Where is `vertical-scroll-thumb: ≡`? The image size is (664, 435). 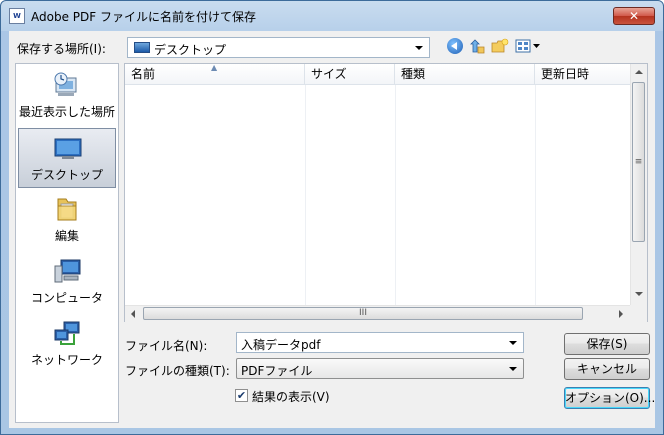 vertical-scroll-thumb: ≡ is located at coordinates (638, 162).